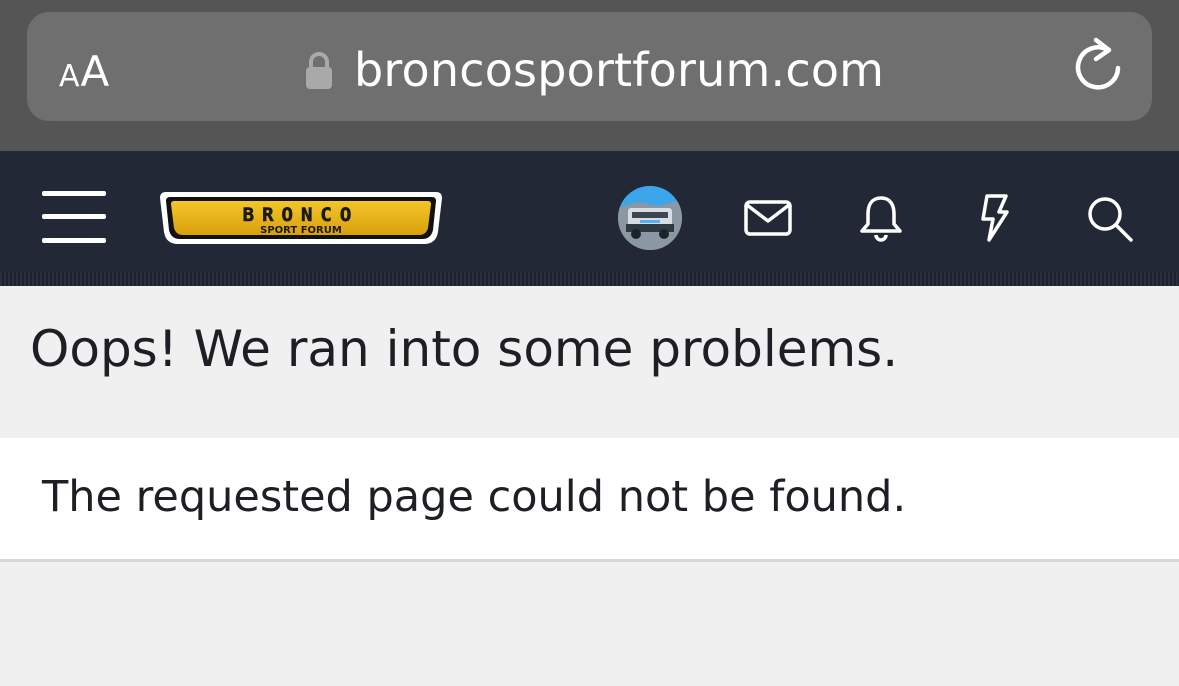 The height and width of the screenshot is (686, 1179). Describe the element at coordinates (768, 218) in the screenshot. I see `envelope-icon` at that location.